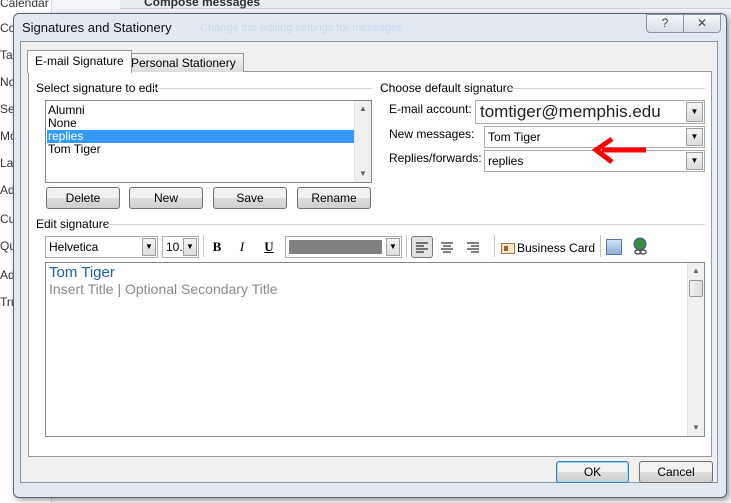  I want to click on font-size-value: 10., so click(174, 247).